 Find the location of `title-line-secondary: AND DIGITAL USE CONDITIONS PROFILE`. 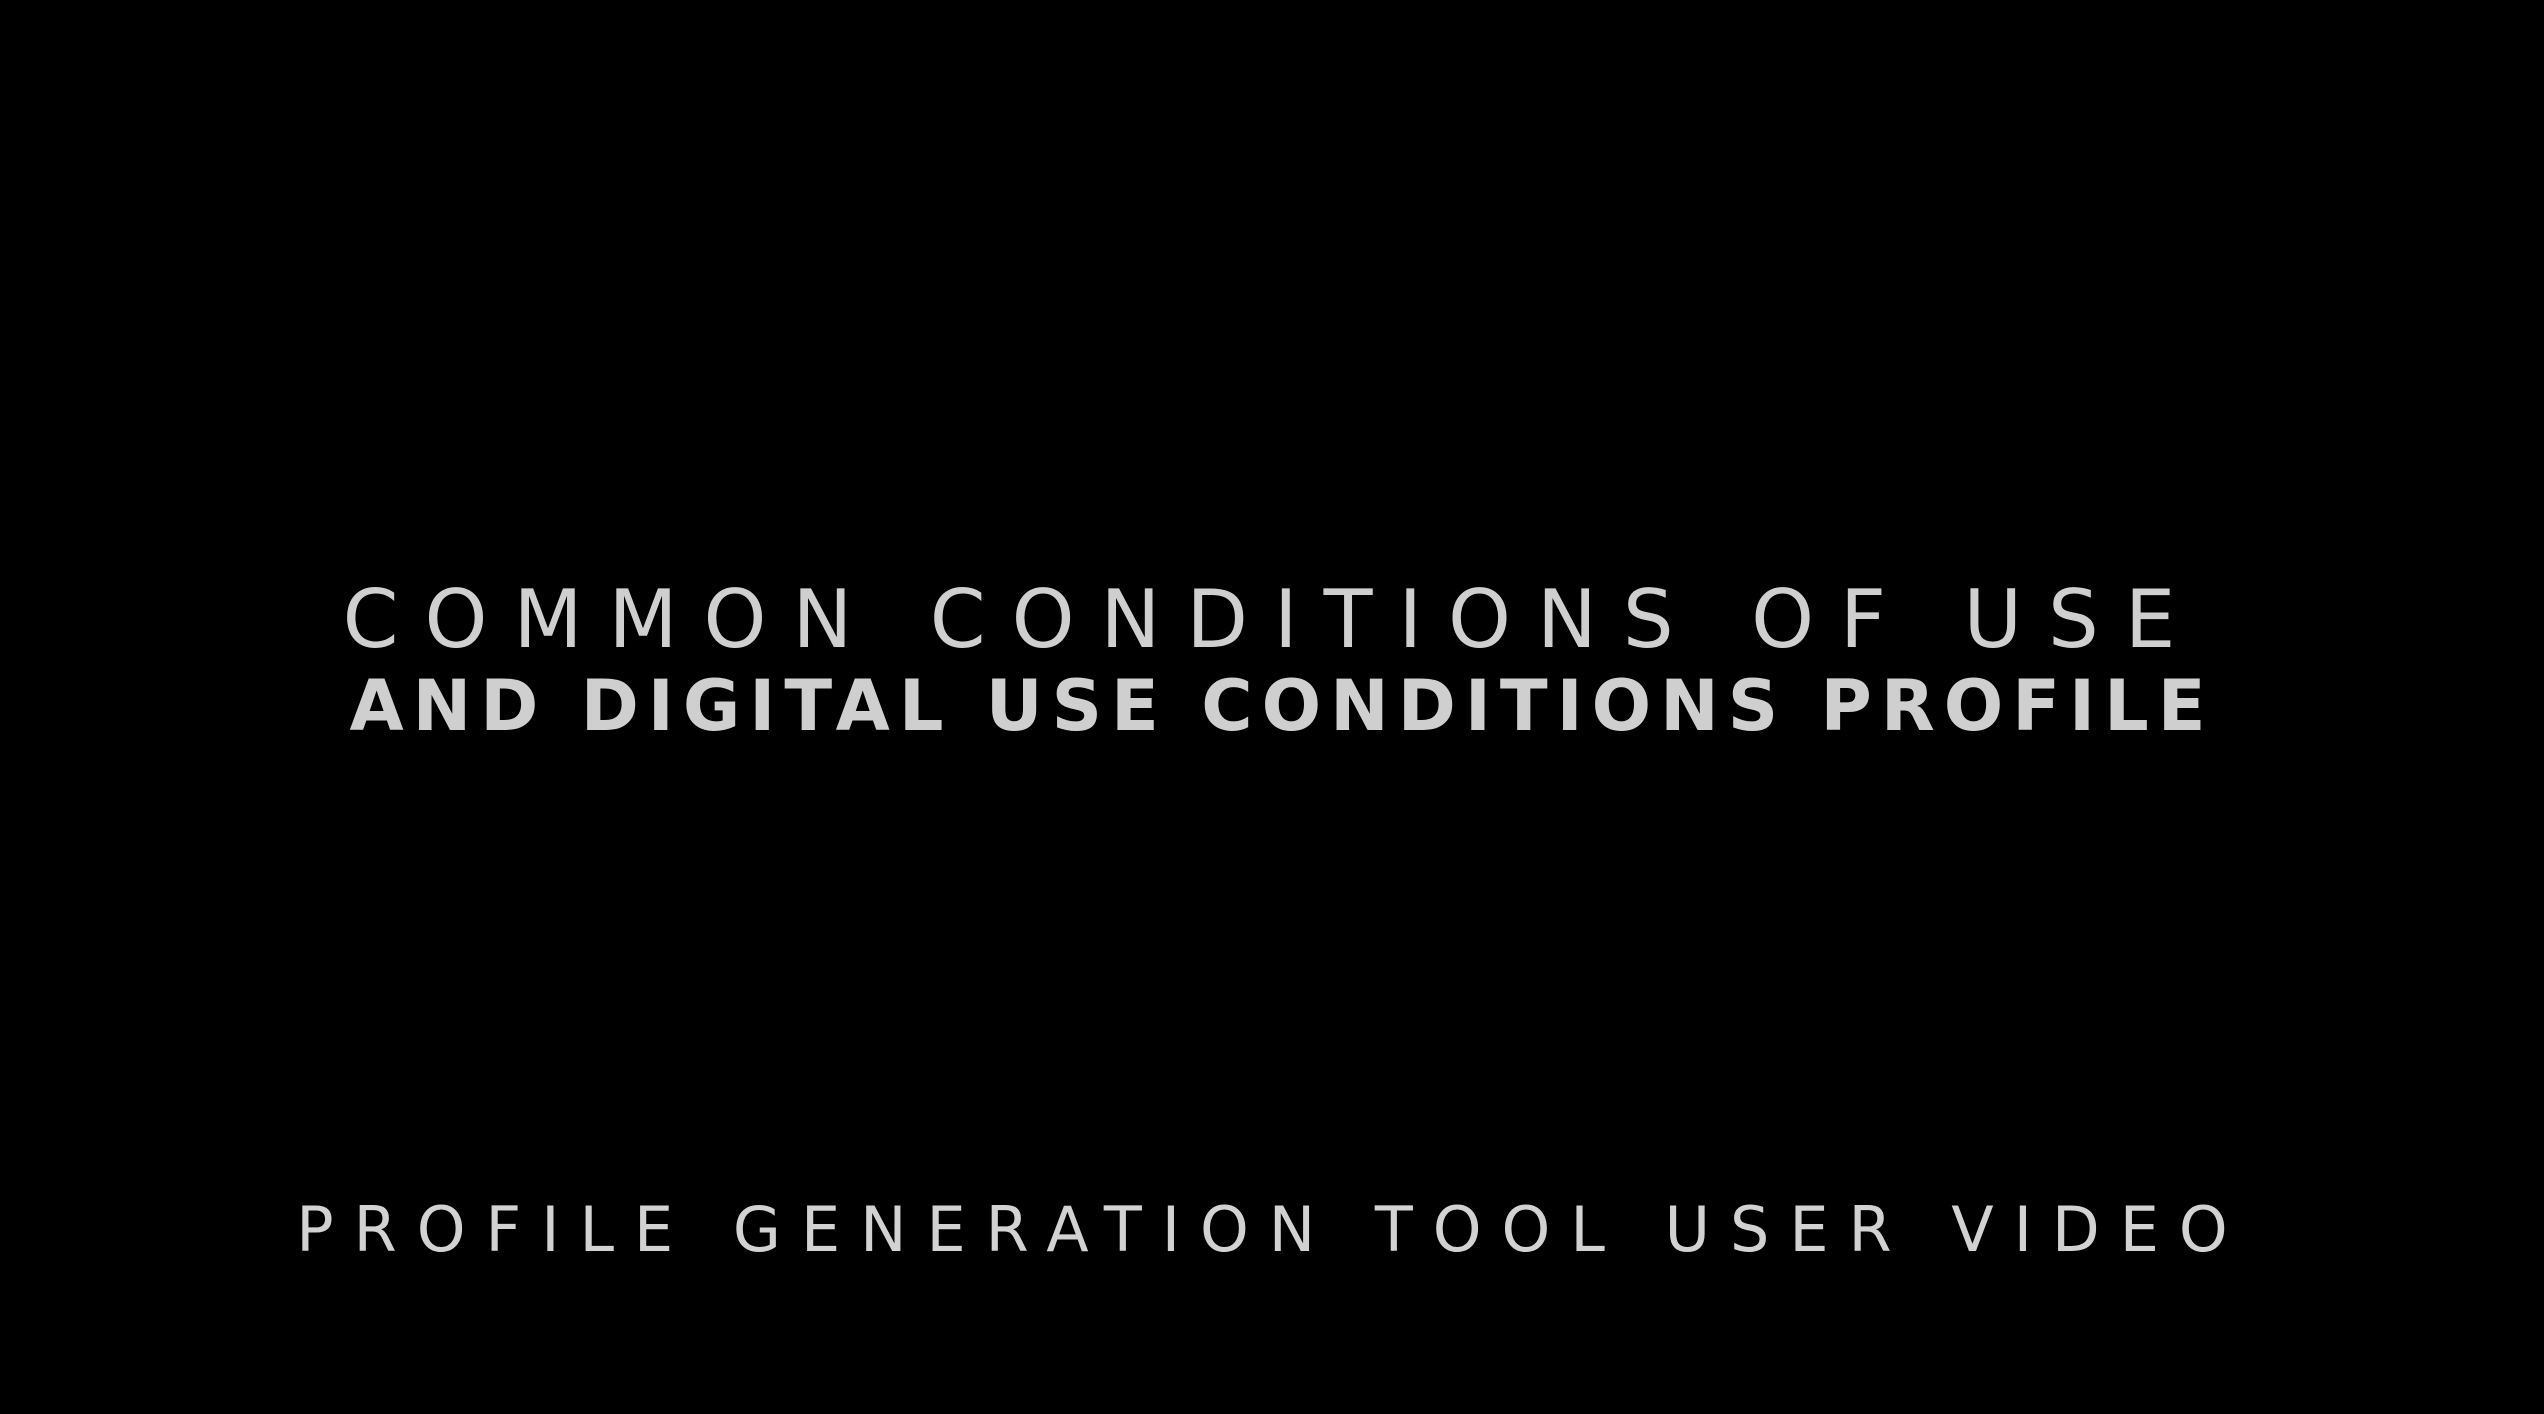

title-line-secondary: AND DIGITAL USE CONDITIONS PROFILE is located at coordinates (1282, 706).